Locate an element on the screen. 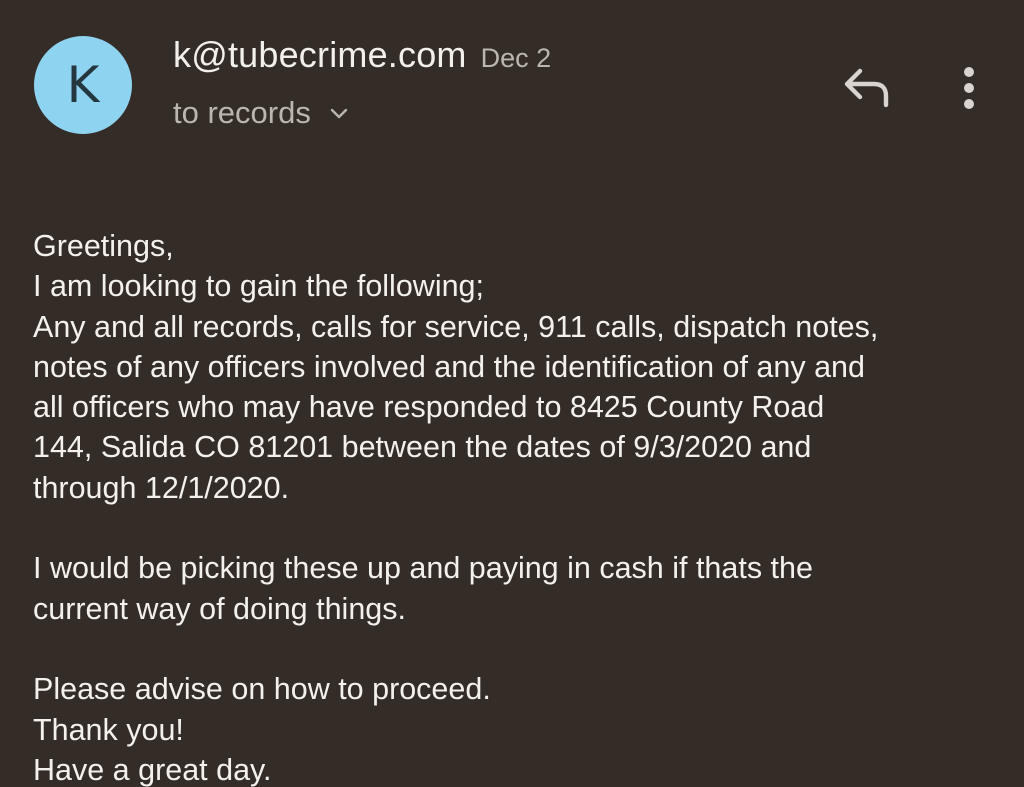 The height and width of the screenshot is (787, 1024). avatar: K is located at coordinates (83, 85).